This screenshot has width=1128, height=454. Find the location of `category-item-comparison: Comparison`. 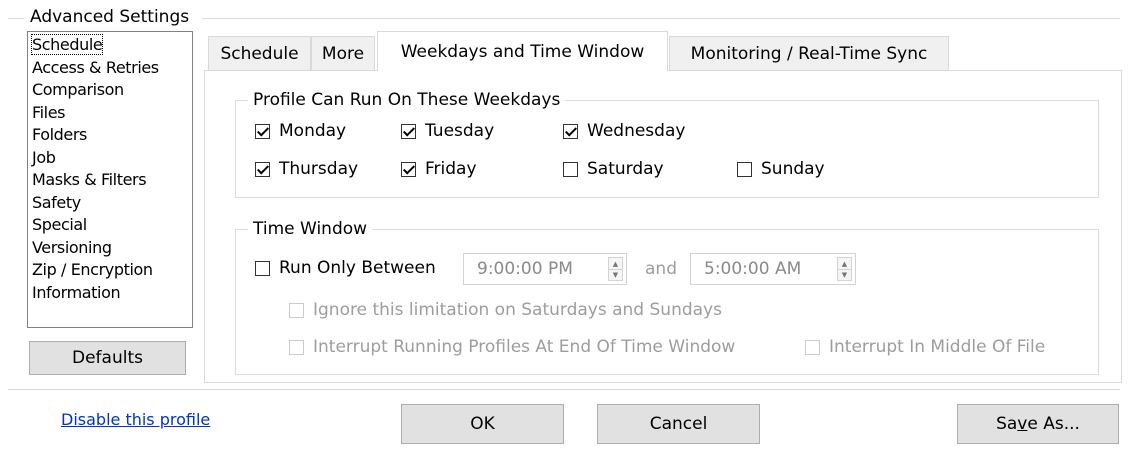

category-item-comparison: Comparison is located at coordinates (112, 90).